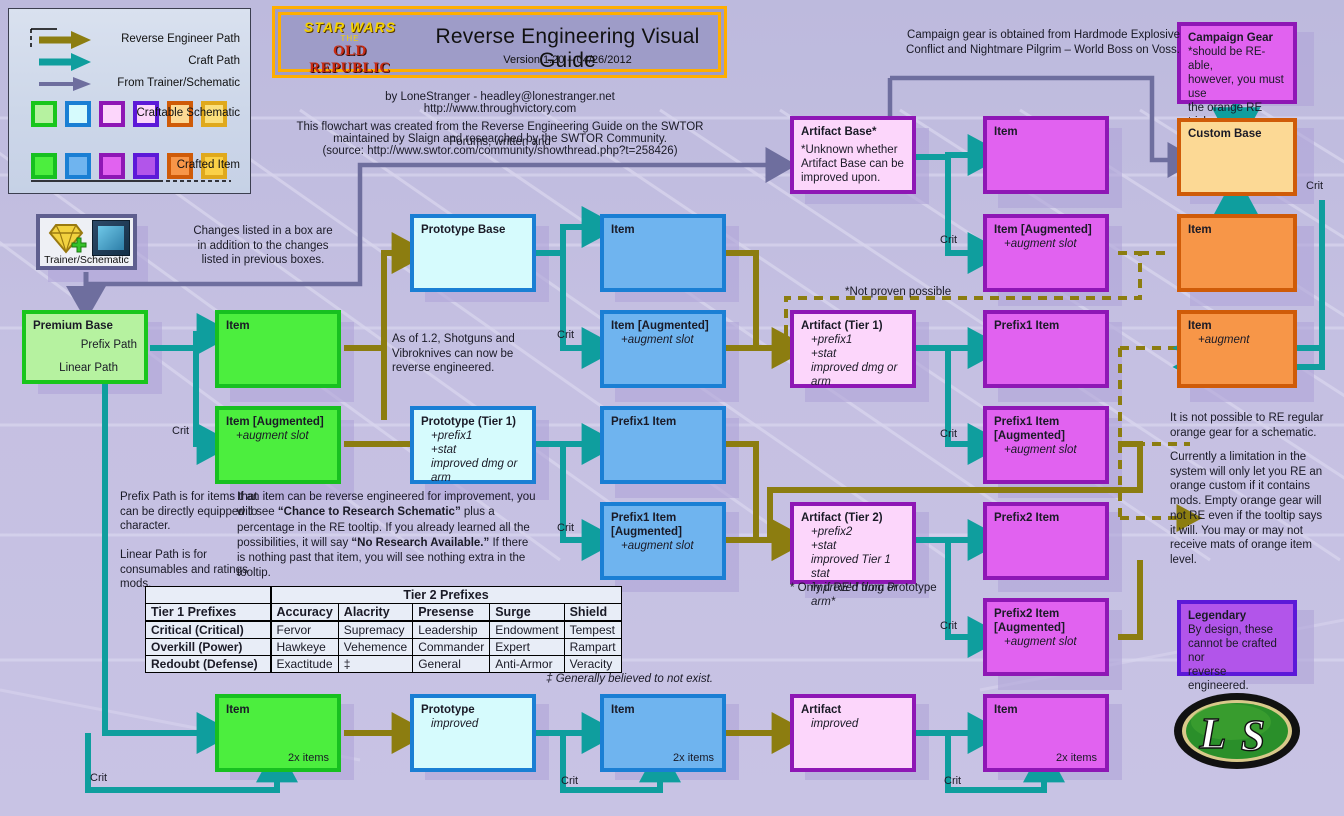  What do you see at coordinates (1224, 340) in the screenshot?
I see `node-orange-item-aug-sub: +augment` at bounding box center [1224, 340].